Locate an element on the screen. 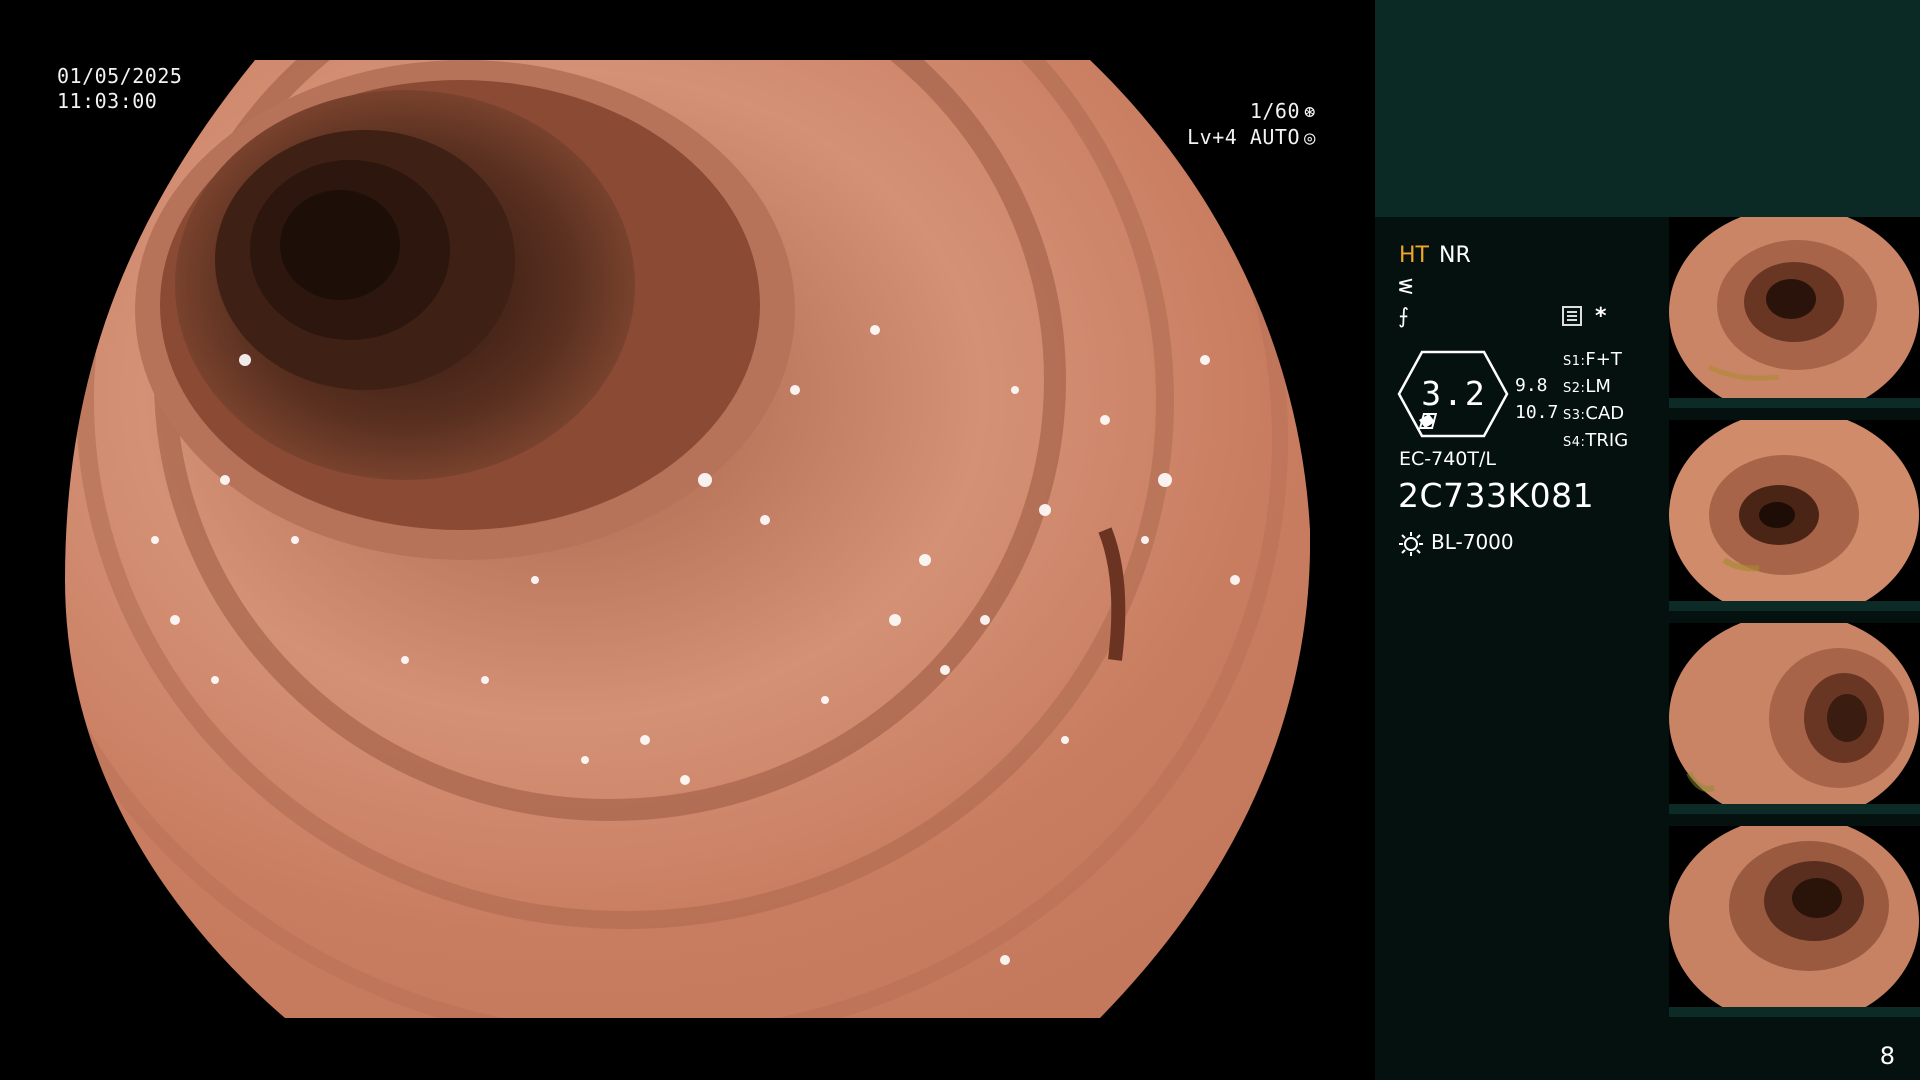 The image size is (1920, 1080). scale-top: 9.8 is located at coordinates (1531, 385).